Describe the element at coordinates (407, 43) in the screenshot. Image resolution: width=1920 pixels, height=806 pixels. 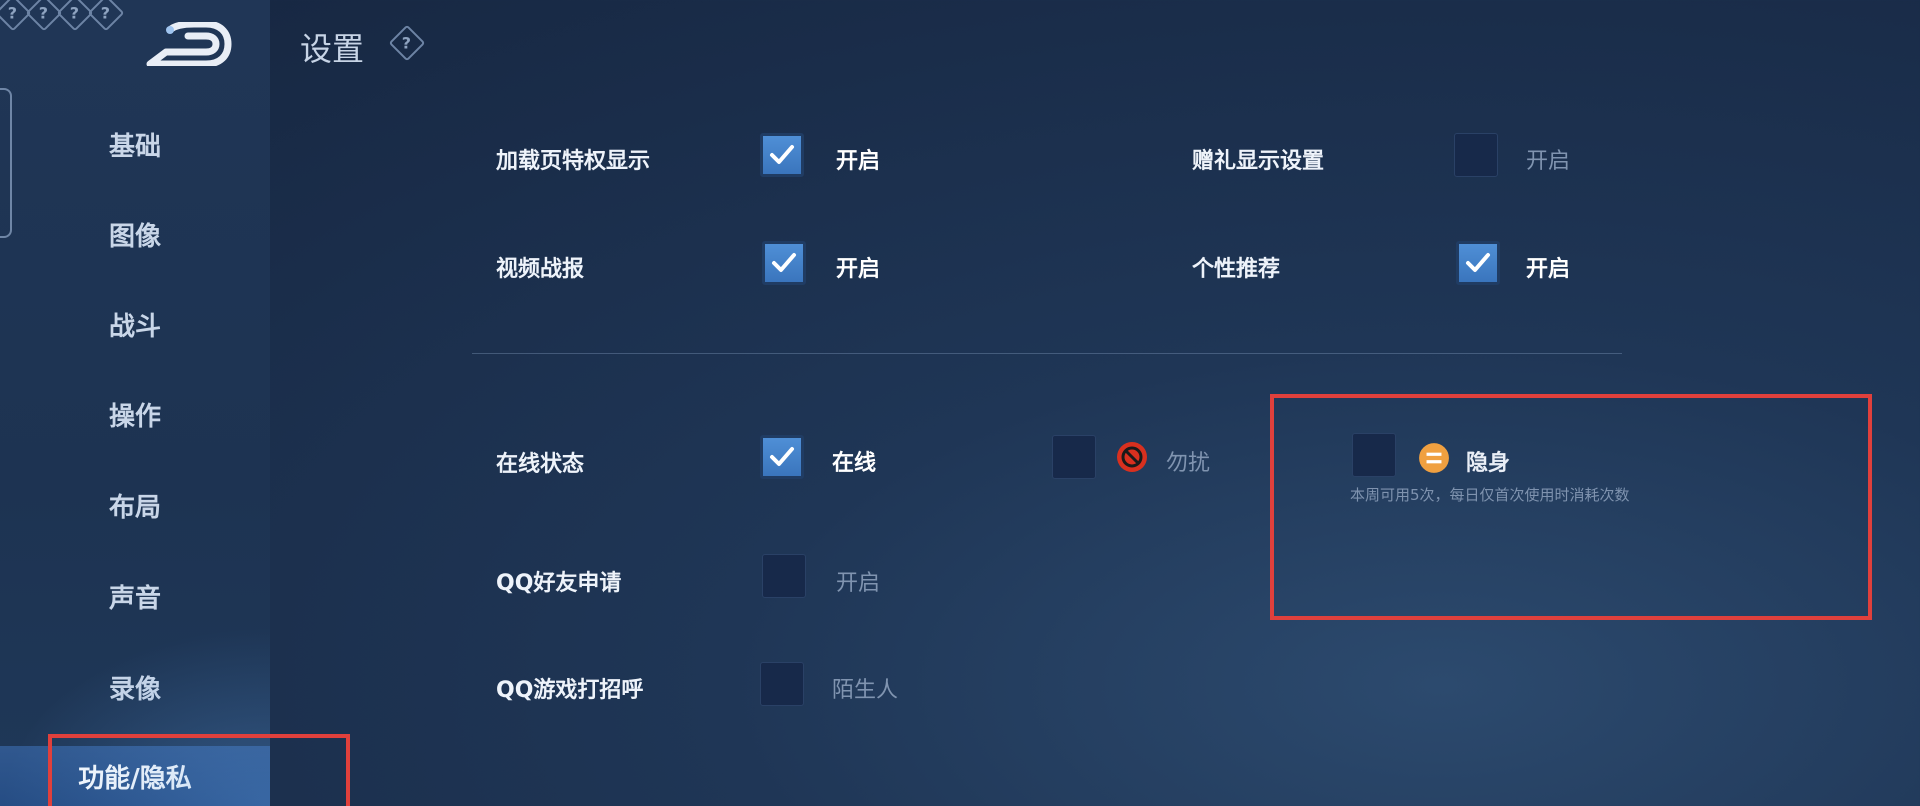
I see `help-icon: ?` at that location.